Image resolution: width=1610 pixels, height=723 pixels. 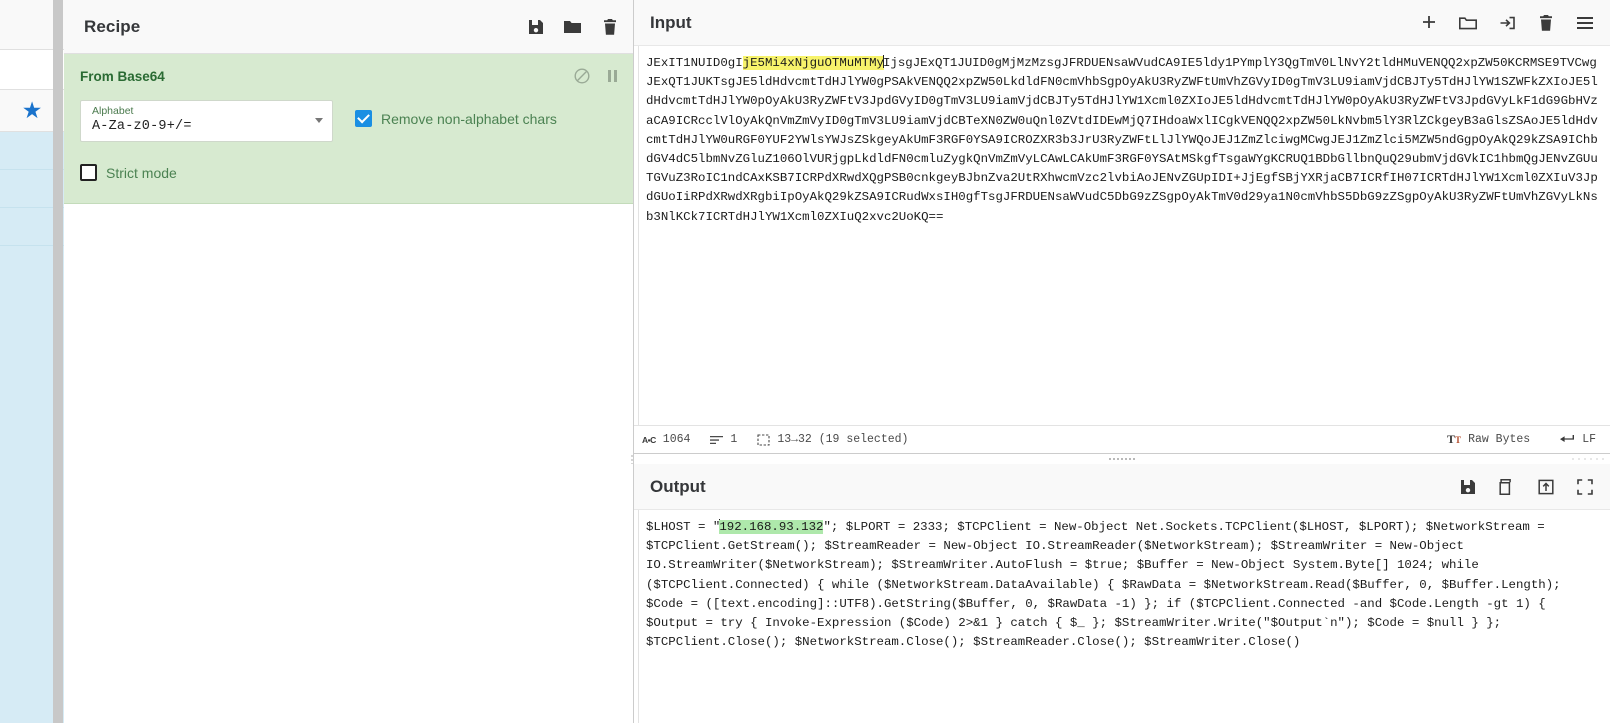 What do you see at coordinates (348, 27) in the screenshot?
I see `recipe-header: Recipe` at bounding box center [348, 27].